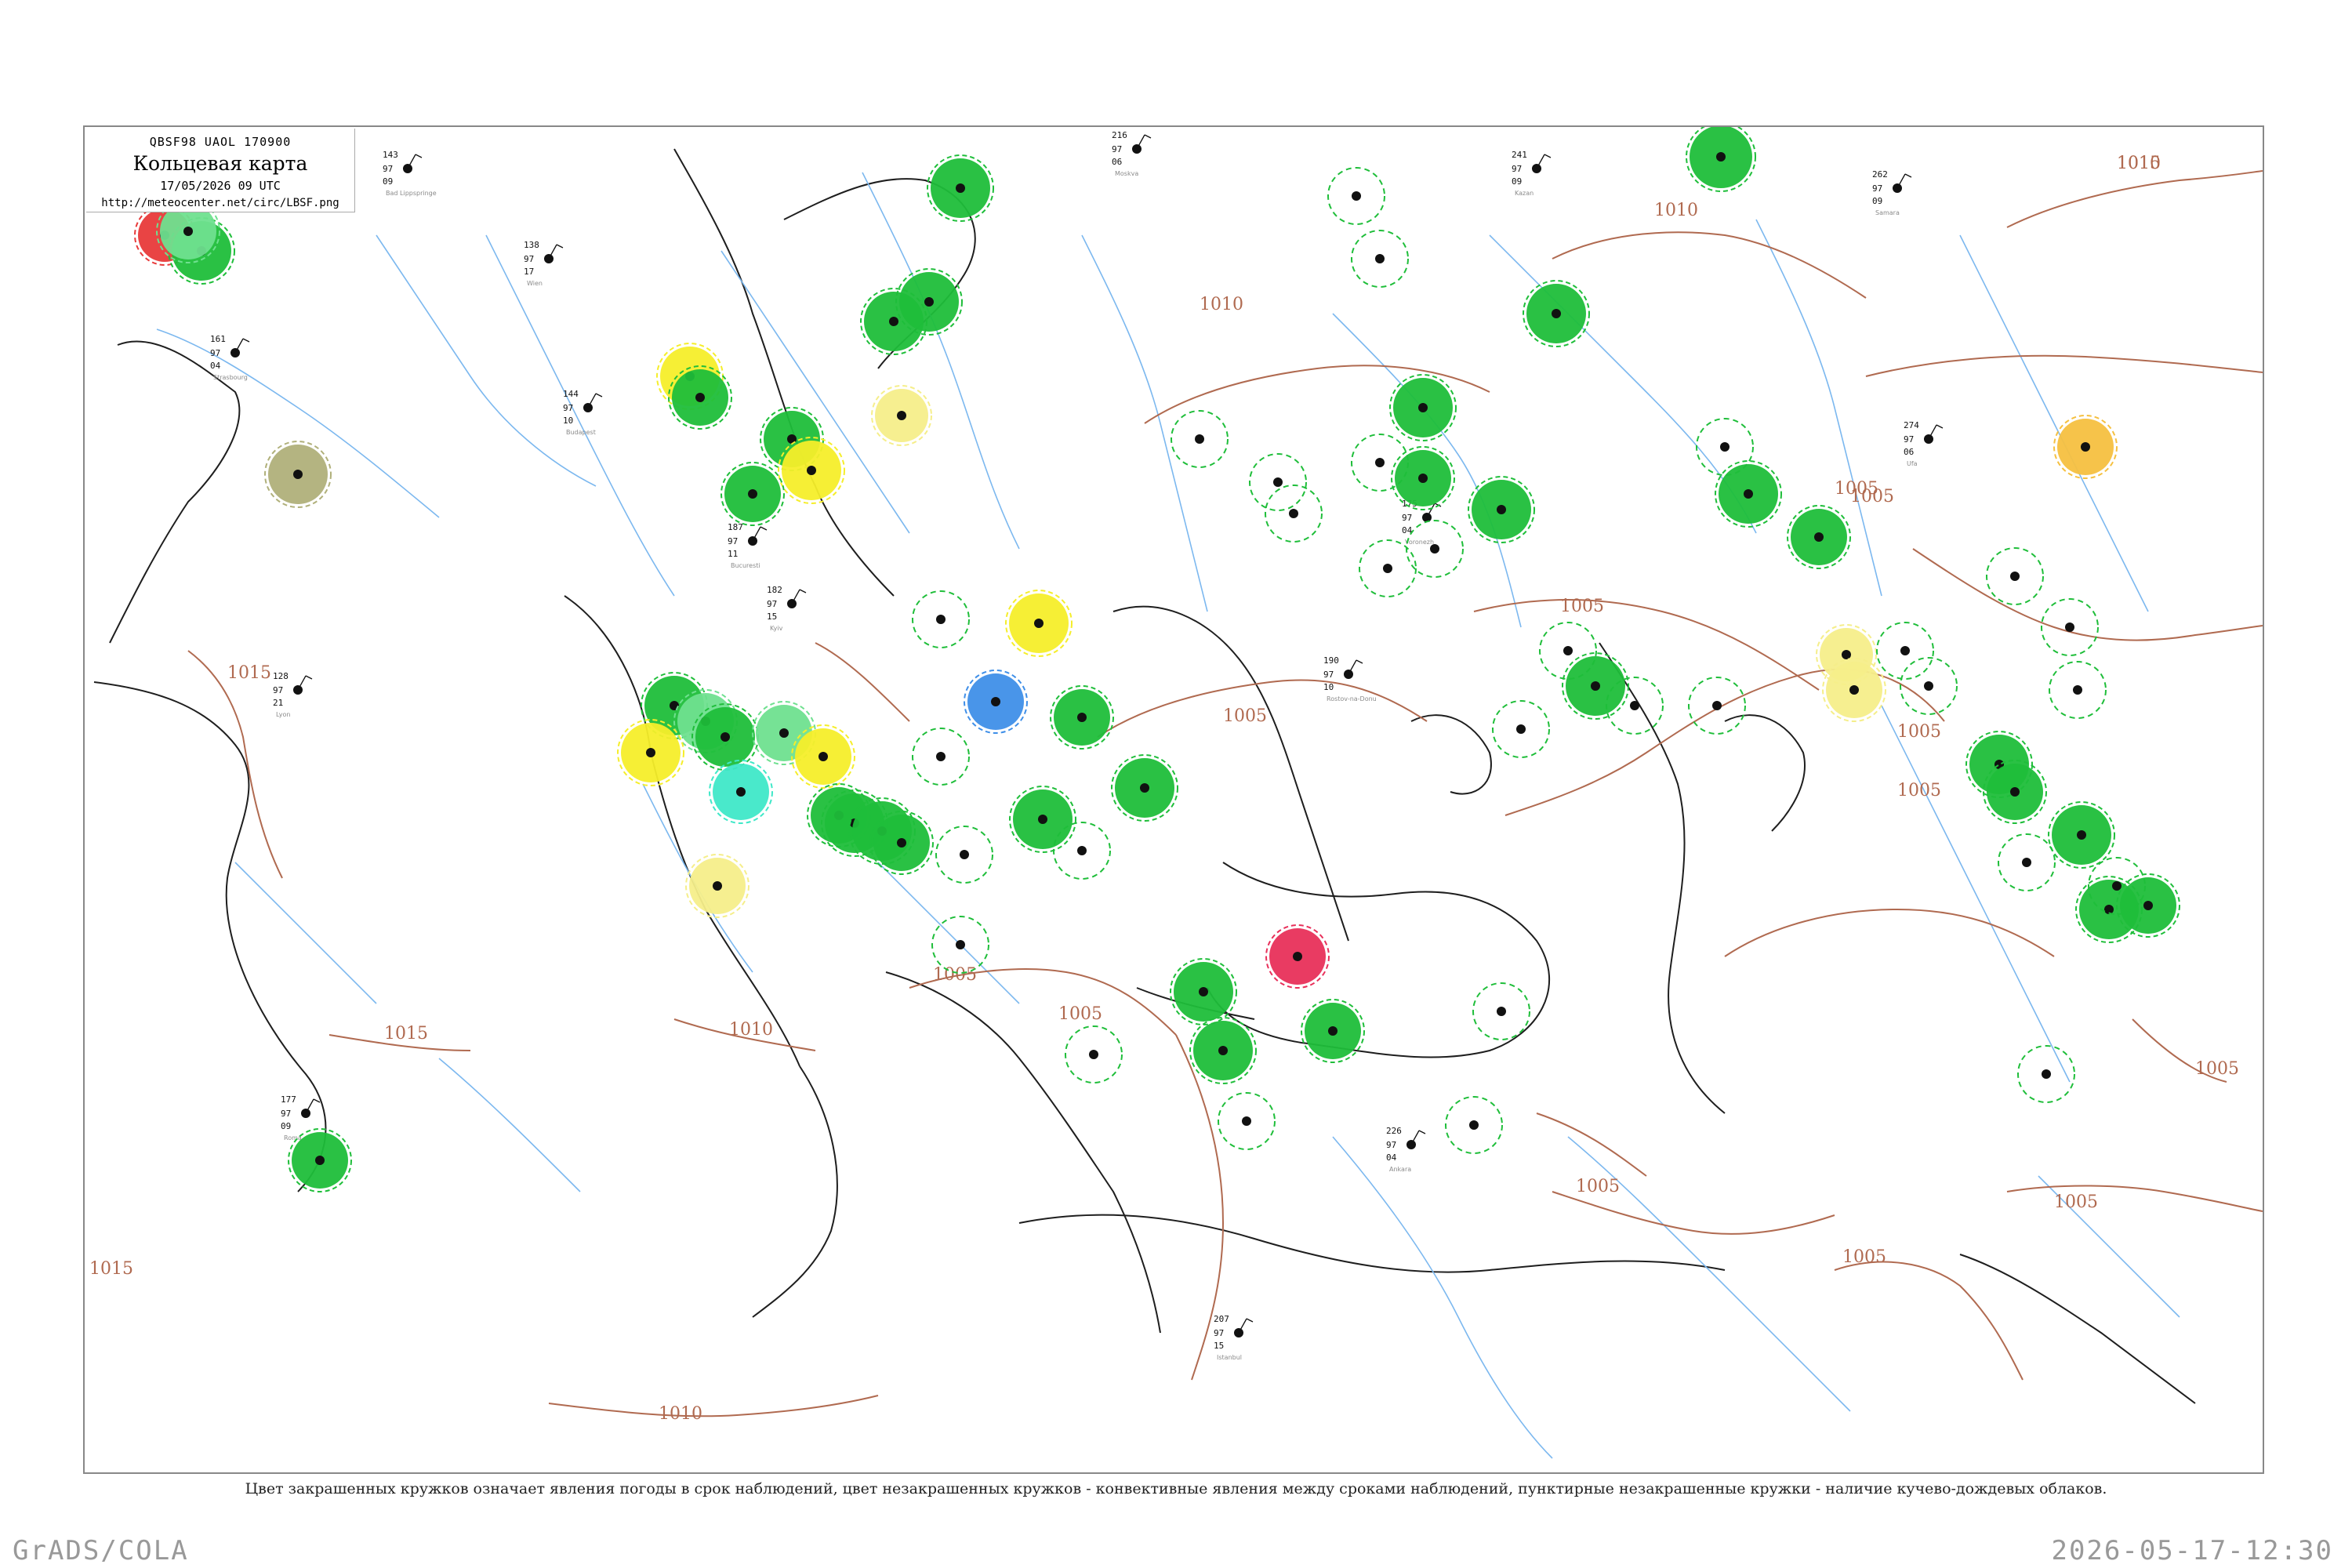 The image size is (2352, 1568). Describe the element at coordinates (745, 565) in the screenshot. I see `station-name: Bucuresti` at that location.